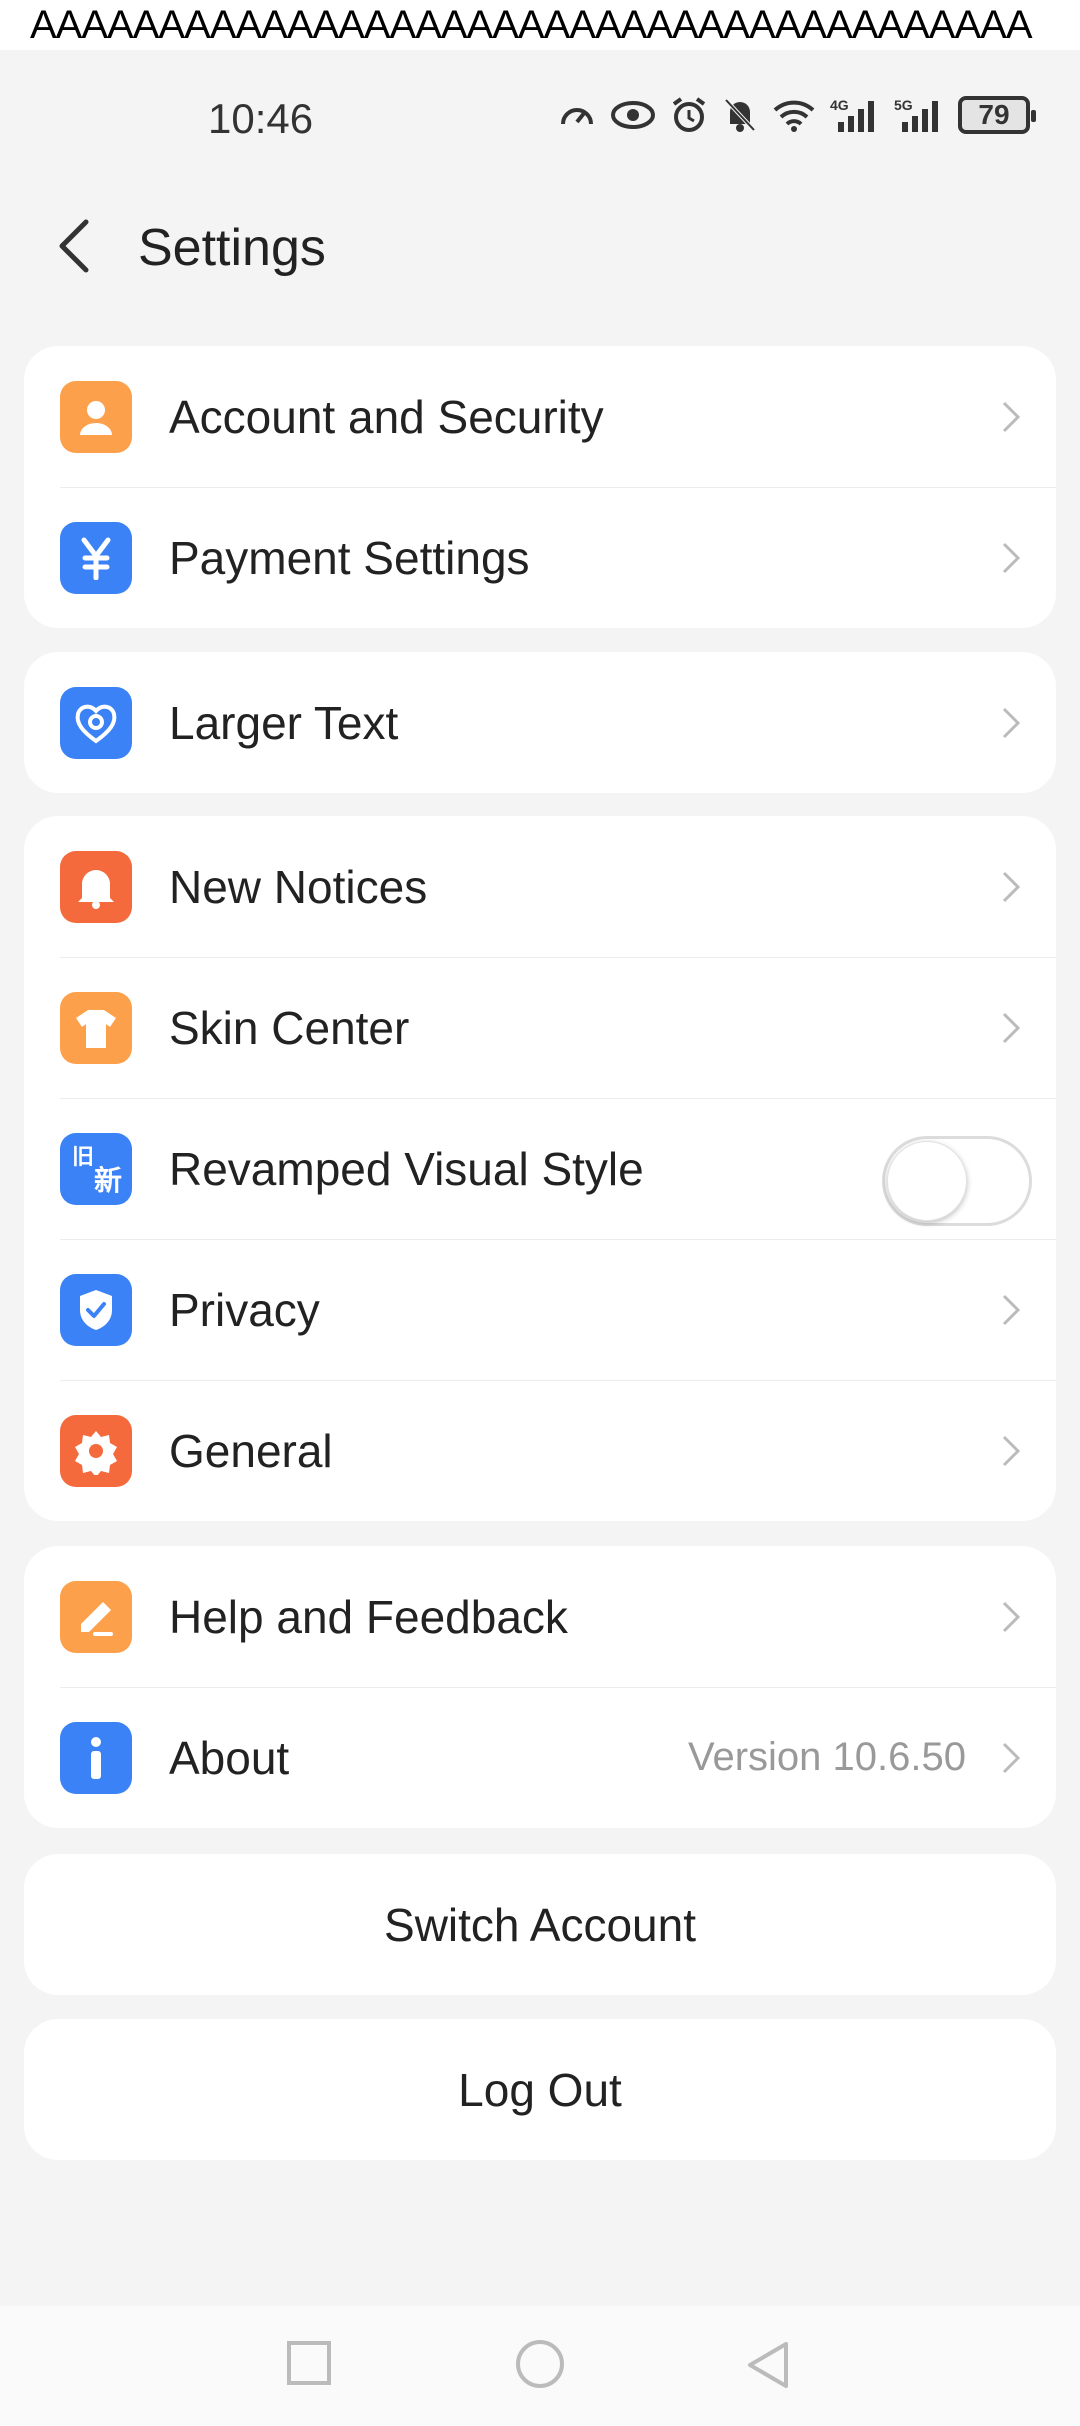  Describe the element at coordinates (96, 1758) in the screenshot. I see `info-icon` at that location.